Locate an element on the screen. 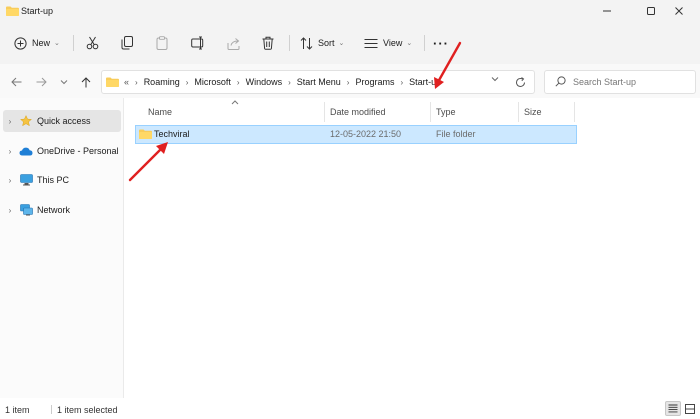 The height and width of the screenshot is (419, 700). arrow-left-icon is located at coordinates (15, 82).